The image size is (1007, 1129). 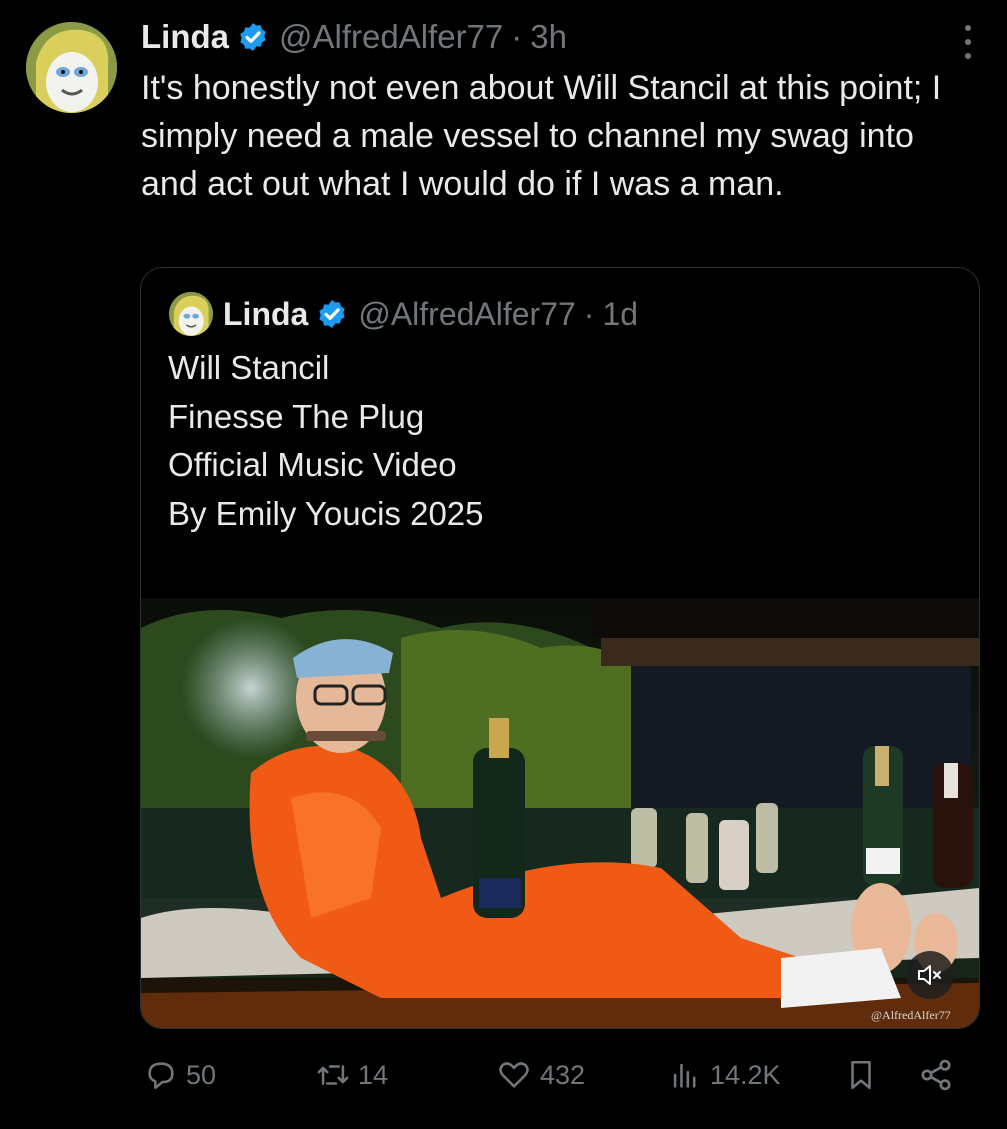 I want to click on reply-count: 50, so click(x=201, y=1074).